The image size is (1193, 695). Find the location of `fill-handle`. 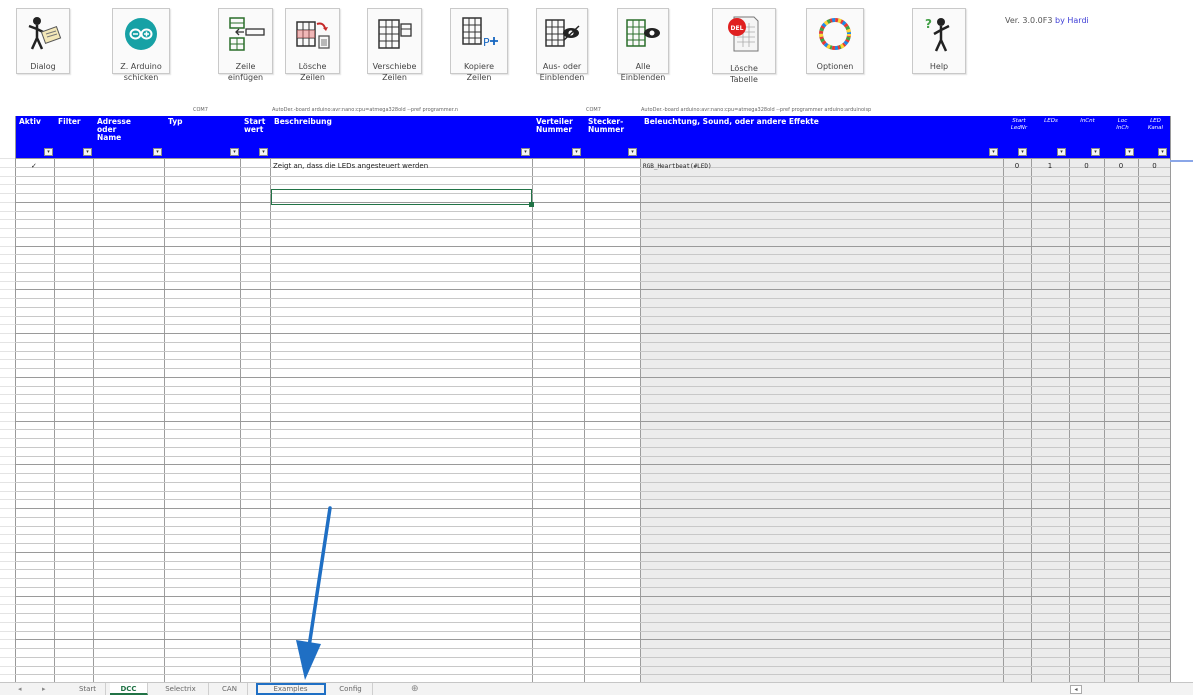

fill-handle is located at coordinates (531, 204).